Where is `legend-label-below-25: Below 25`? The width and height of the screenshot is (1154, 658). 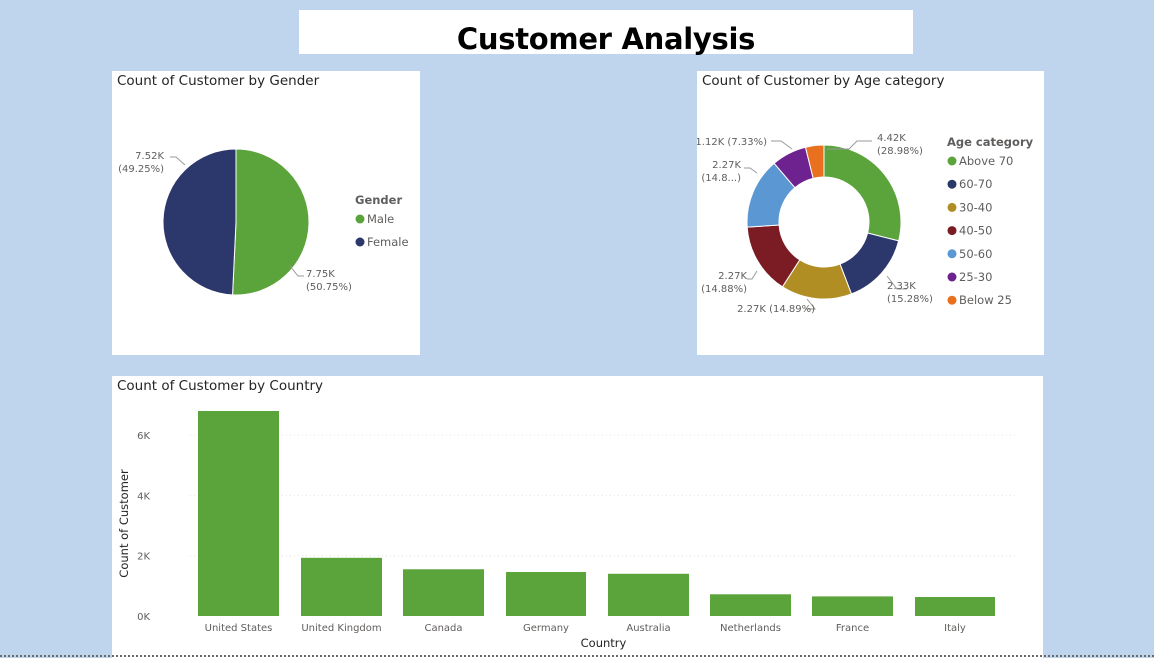 legend-label-below-25: Below 25 is located at coordinates (985, 300).